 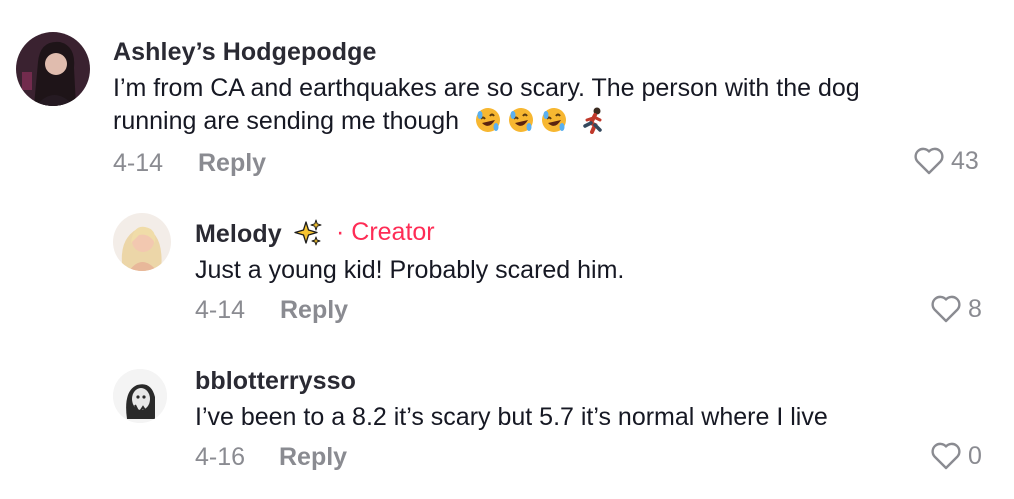 I want to click on comment-text-line: running are sending me though, so click(x=553, y=121).